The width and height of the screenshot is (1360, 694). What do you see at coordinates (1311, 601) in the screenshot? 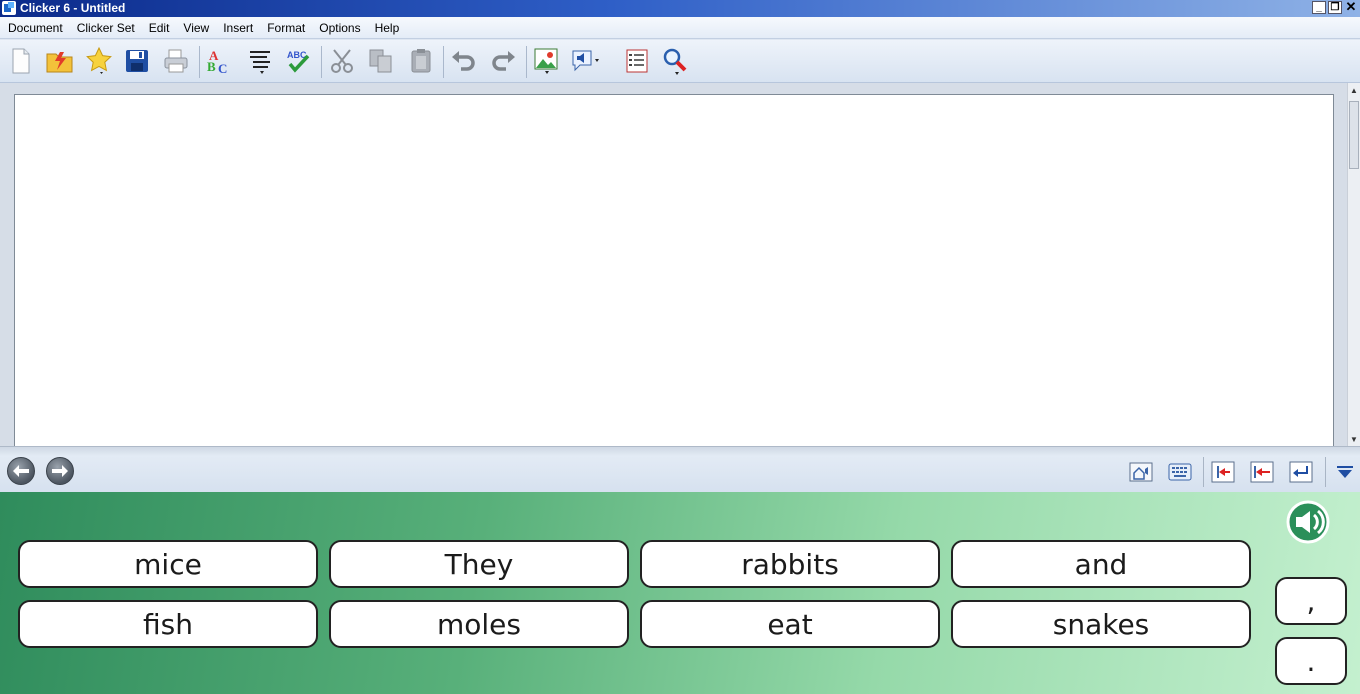
I see `punctuation-comma-cell: ,` at bounding box center [1311, 601].